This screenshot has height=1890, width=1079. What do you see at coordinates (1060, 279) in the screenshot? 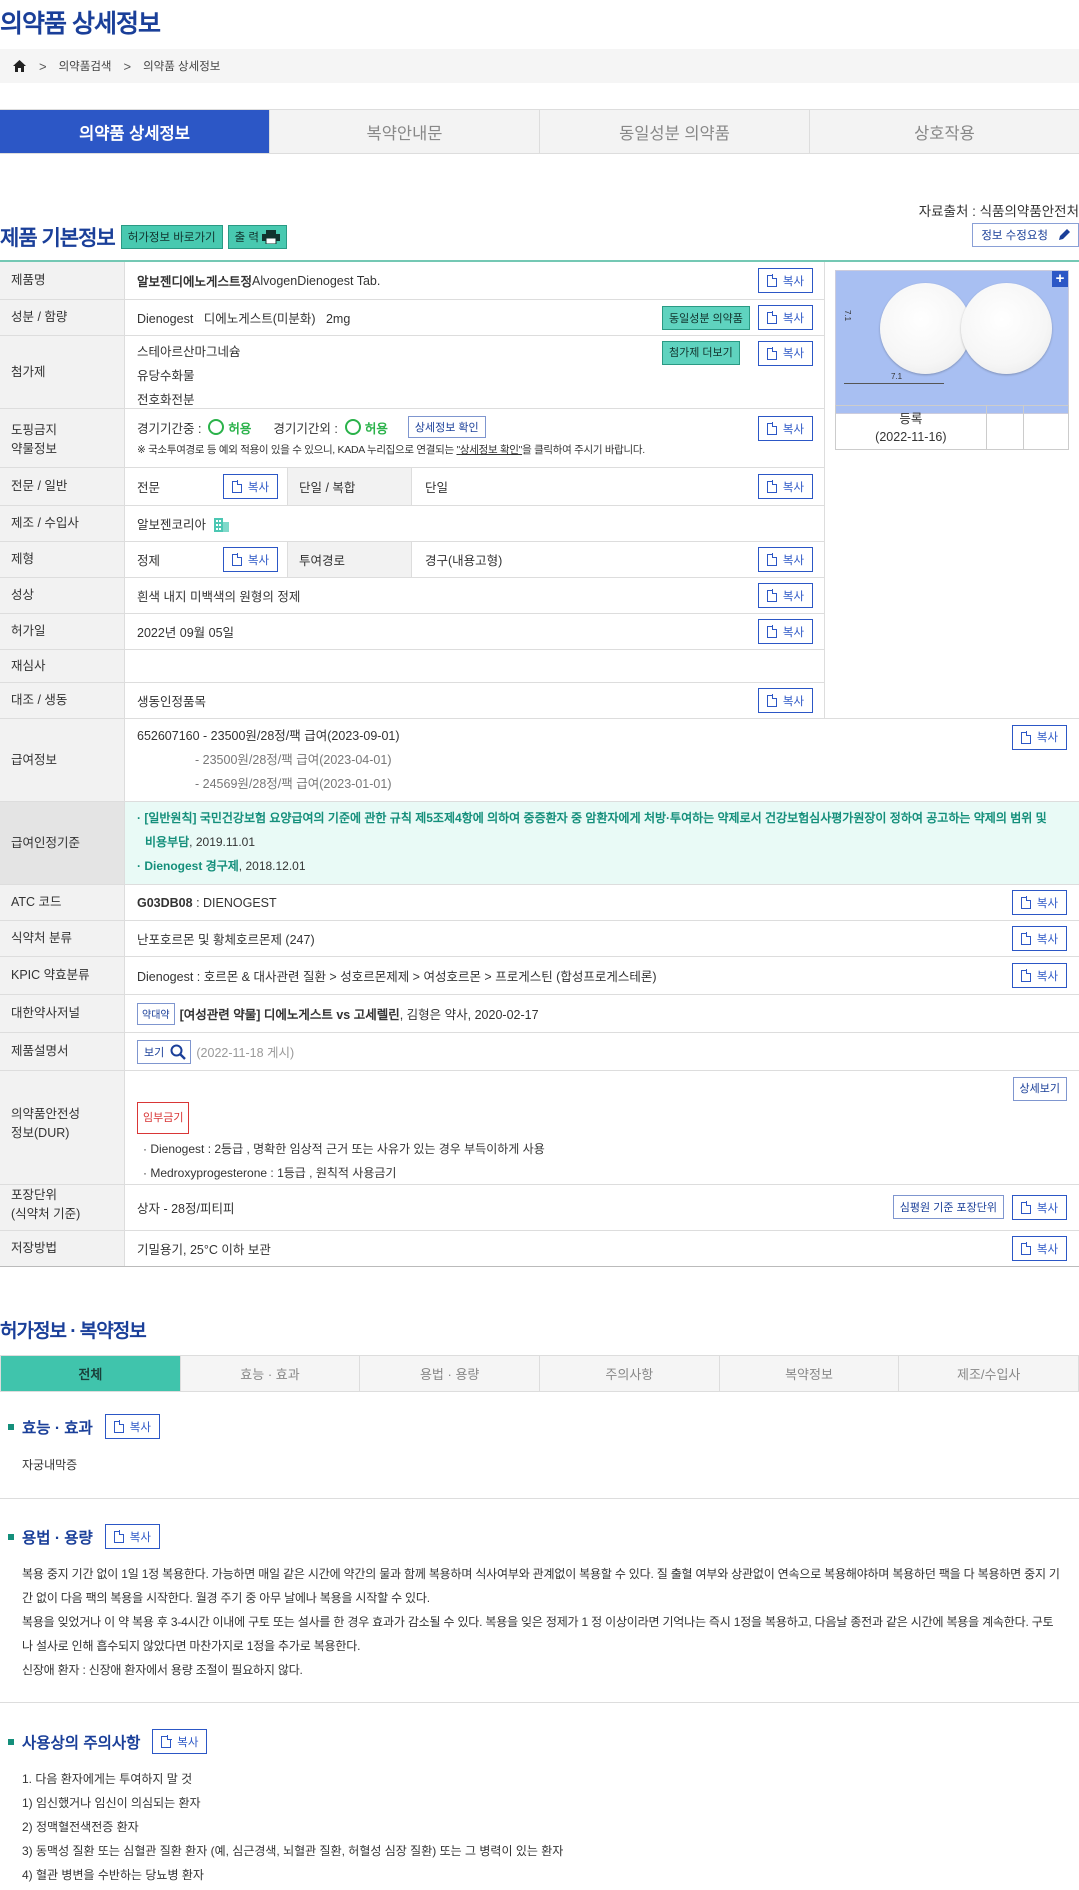
I see `zoom-plus-icon: +` at bounding box center [1060, 279].